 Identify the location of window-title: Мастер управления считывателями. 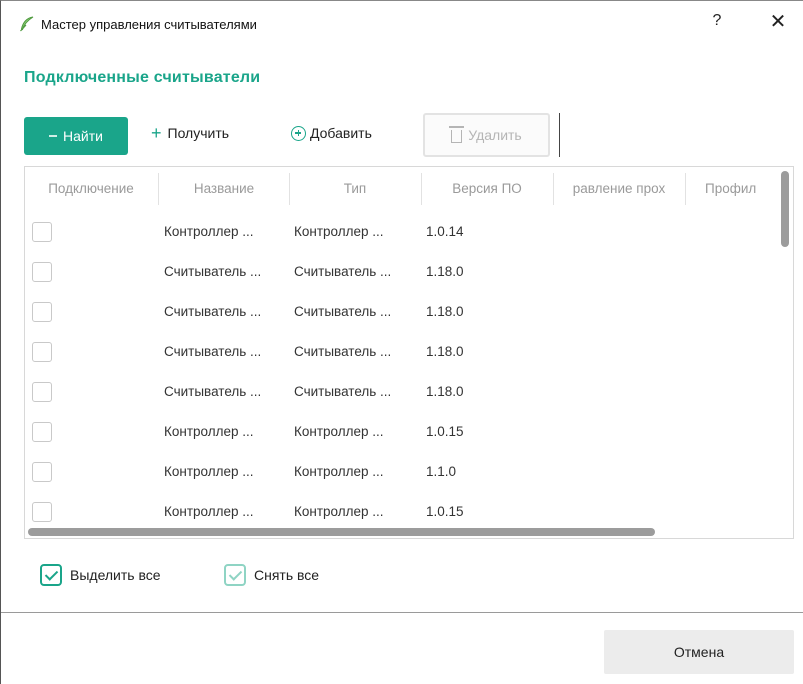
(149, 24).